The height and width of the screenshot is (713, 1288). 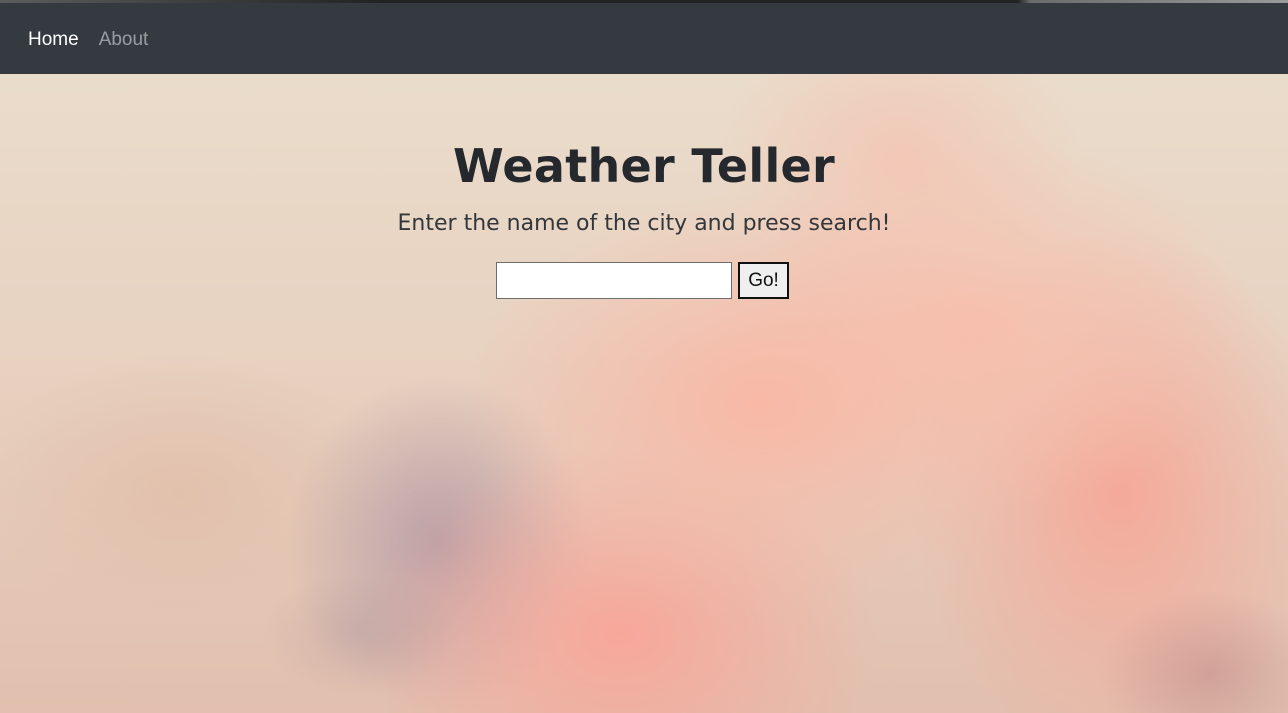 I want to click on nav-home-link: Home, so click(x=53, y=40).